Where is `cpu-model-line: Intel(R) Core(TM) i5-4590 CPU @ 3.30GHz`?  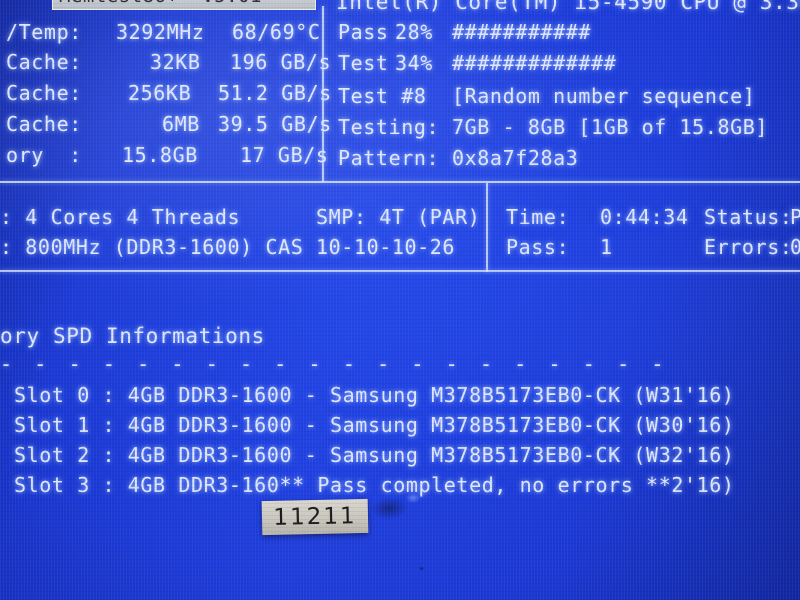
cpu-model-line: Intel(R) Core(TM) i5-4590 CPU @ 3.30GHz is located at coordinates (568, 7).